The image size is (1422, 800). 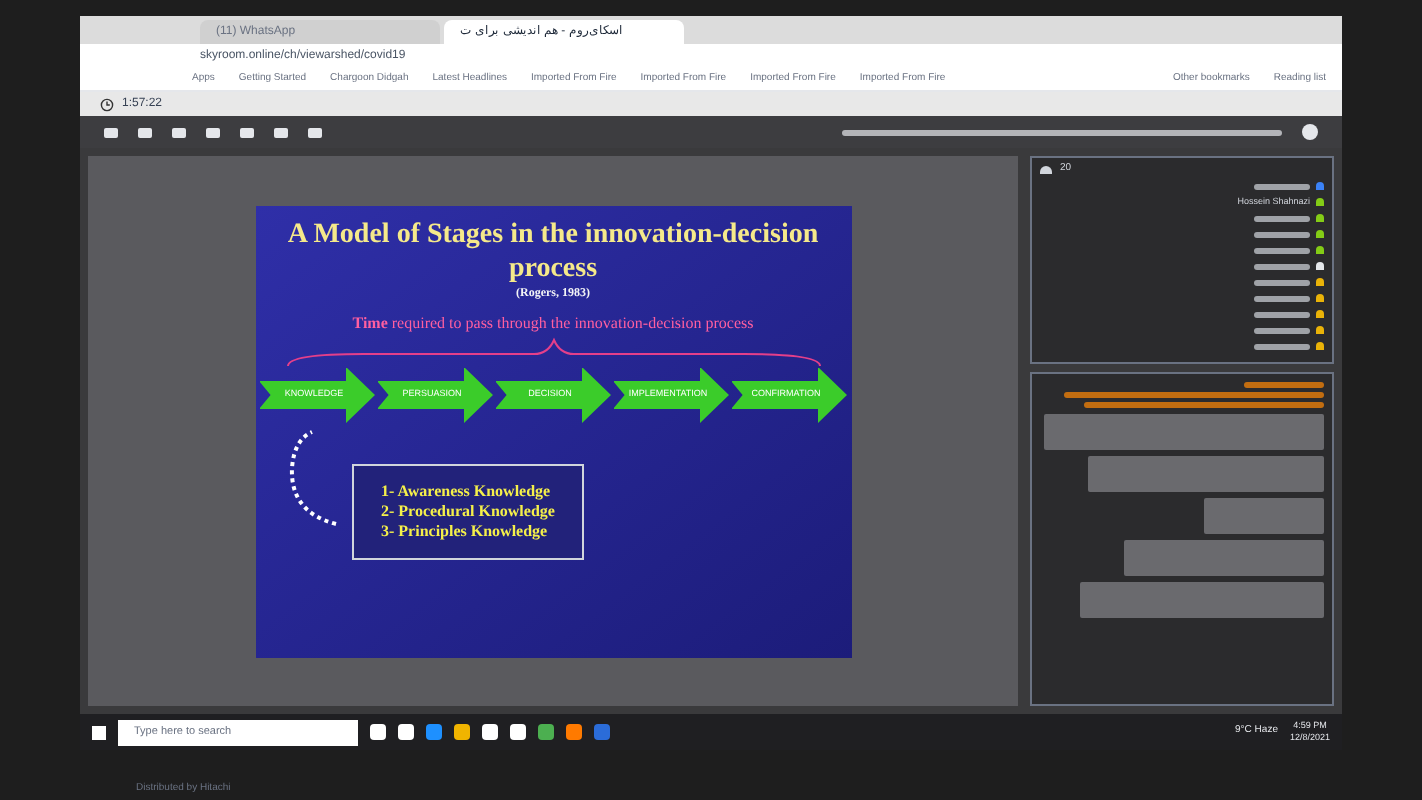 What do you see at coordinates (99, 732) in the screenshot?
I see `windows-start-icon` at bounding box center [99, 732].